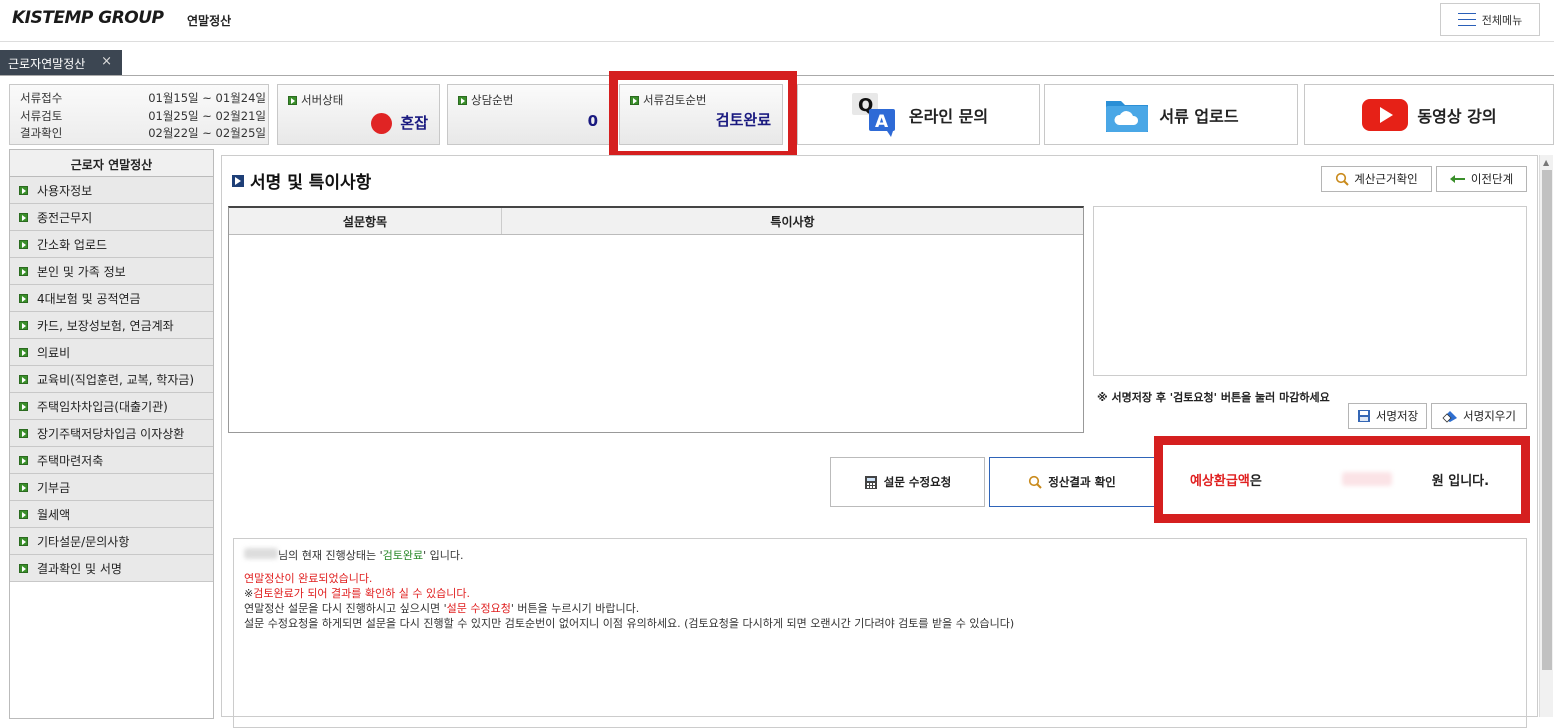  What do you see at coordinates (365, 221) in the screenshot?
I see `column-header-survey-item: 설문항목` at bounding box center [365, 221].